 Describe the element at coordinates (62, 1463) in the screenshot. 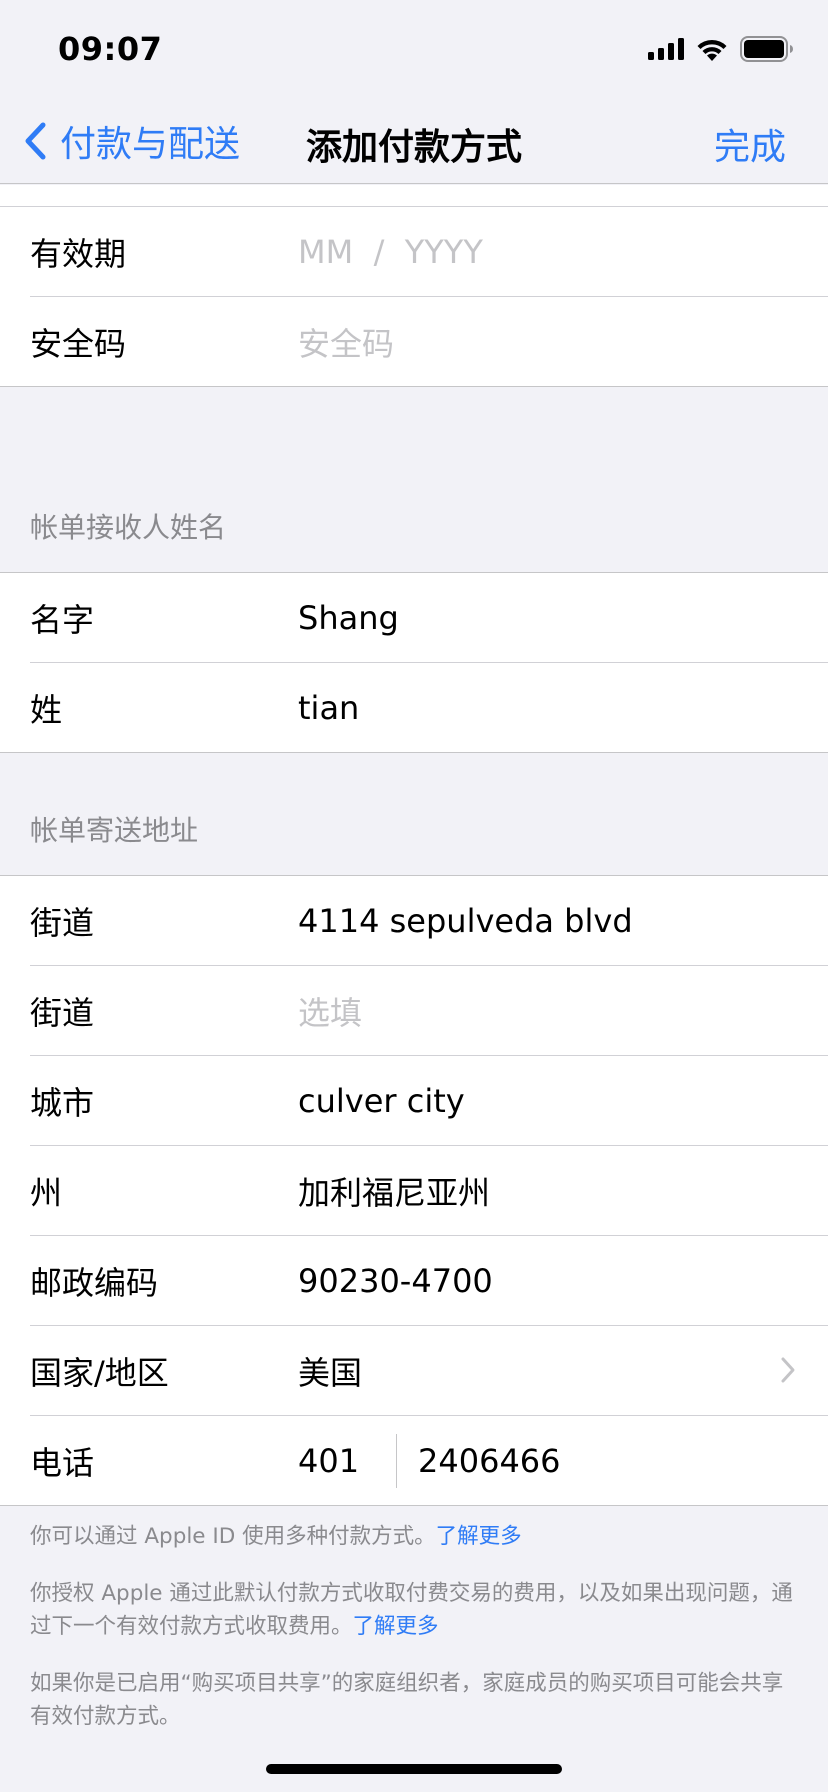

I see `phone-label: 电话` at that location.